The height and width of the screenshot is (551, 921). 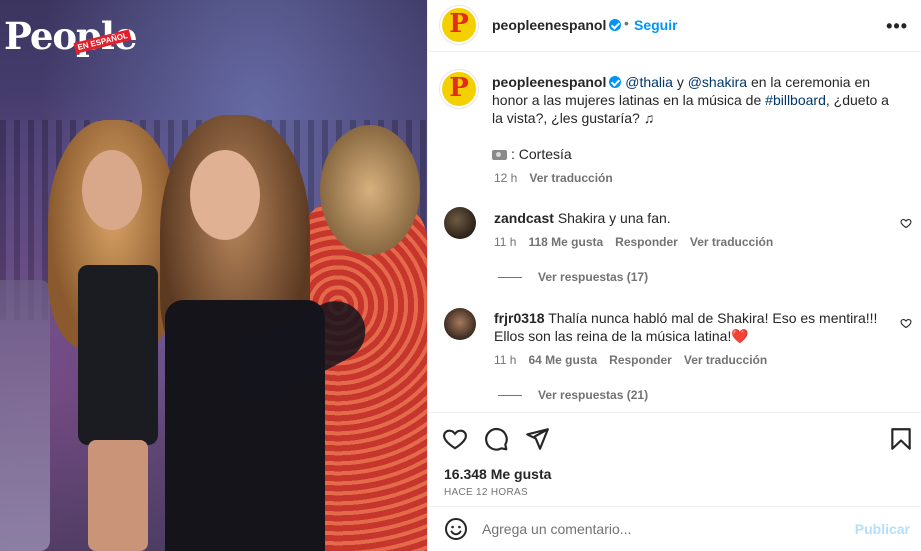 I want to click on publish-button: Publicar, so click(x=882, y=529).